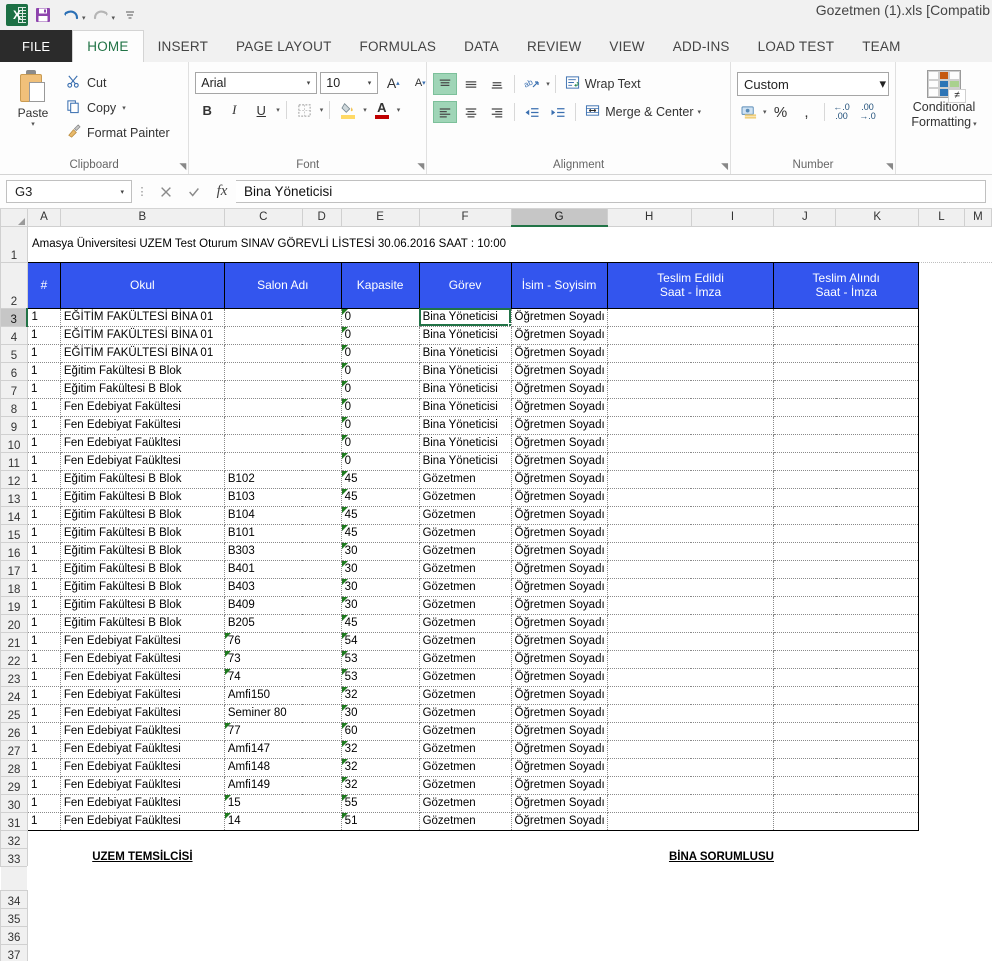  Describe the element at coordinates (283, 317) in the screenshot. I see `cell-C3` at that location.